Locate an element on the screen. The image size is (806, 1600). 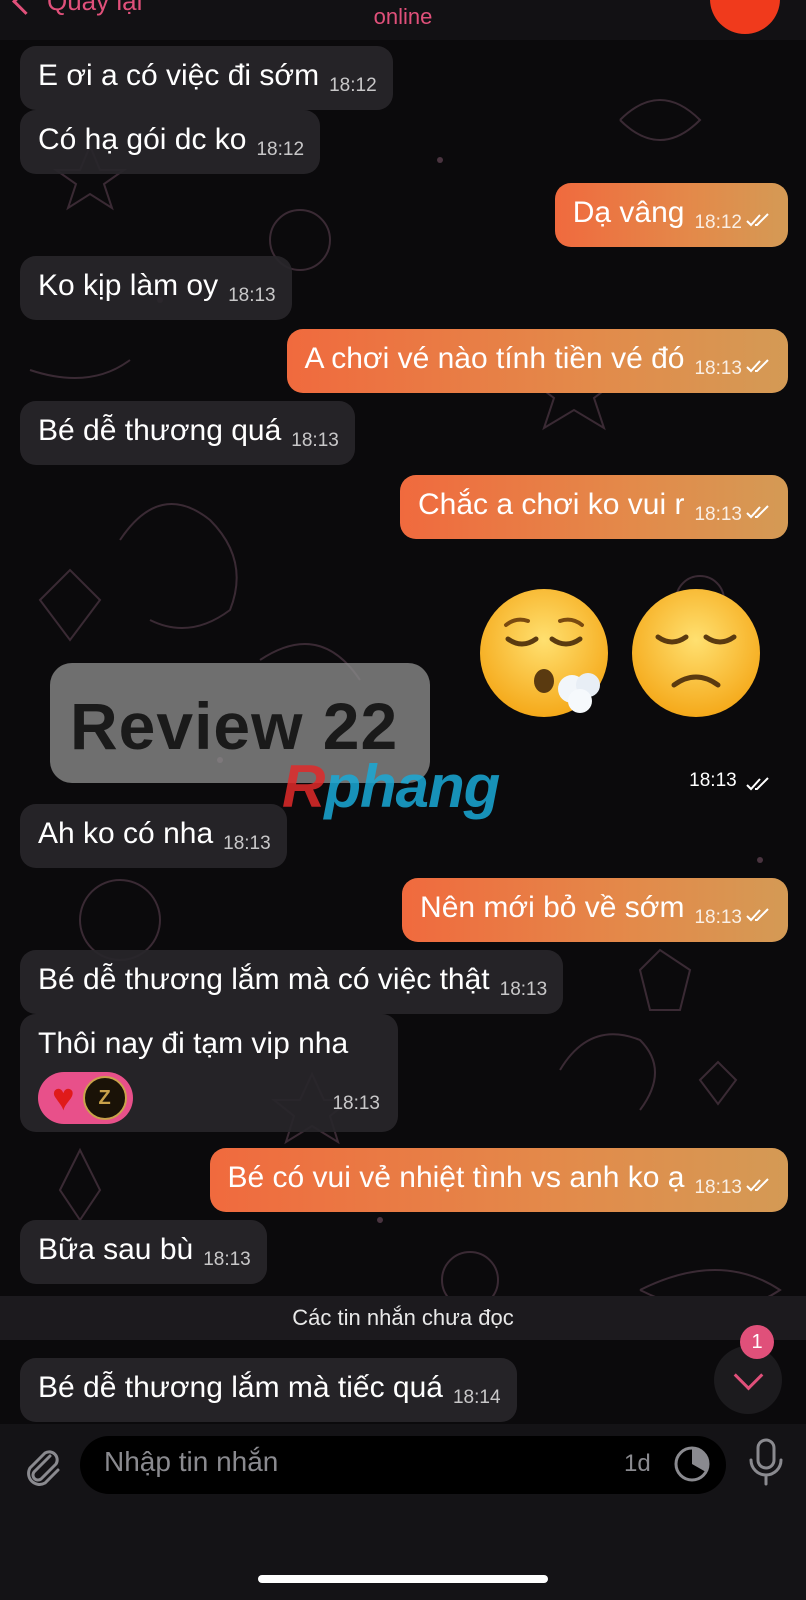
message-incoming: Bé dễ thương quá 18:13 is located at coordinates (187, 433).